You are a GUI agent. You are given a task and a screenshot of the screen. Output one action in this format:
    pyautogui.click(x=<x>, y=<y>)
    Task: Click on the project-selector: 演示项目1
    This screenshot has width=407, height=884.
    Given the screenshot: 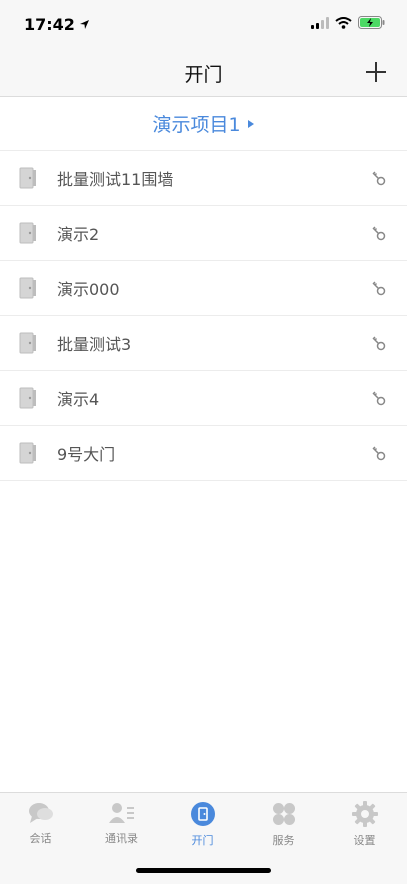 What is the action you would take?
    pyautogui.click(x=203, y=124)
    